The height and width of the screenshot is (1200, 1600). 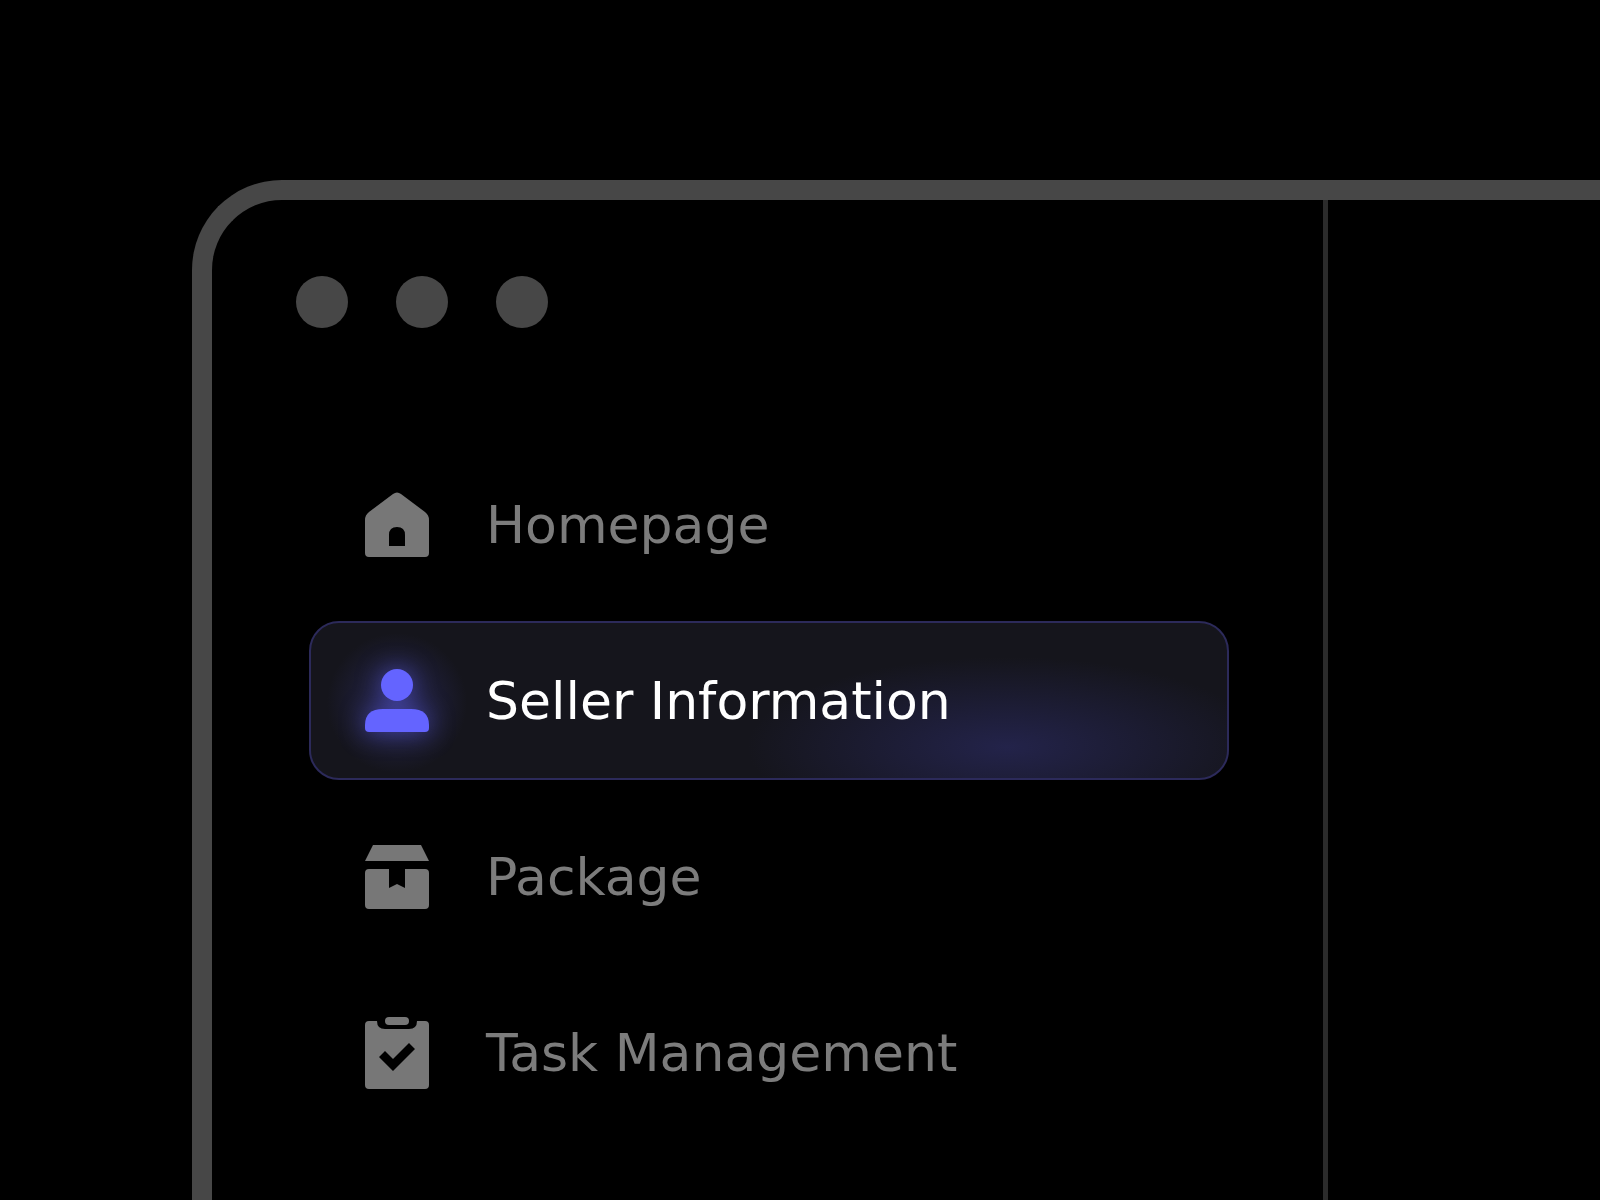 What do you see at coordinates (397, 524) in the screenshot?
I see `house-icon` at bounding box center [397, 524].